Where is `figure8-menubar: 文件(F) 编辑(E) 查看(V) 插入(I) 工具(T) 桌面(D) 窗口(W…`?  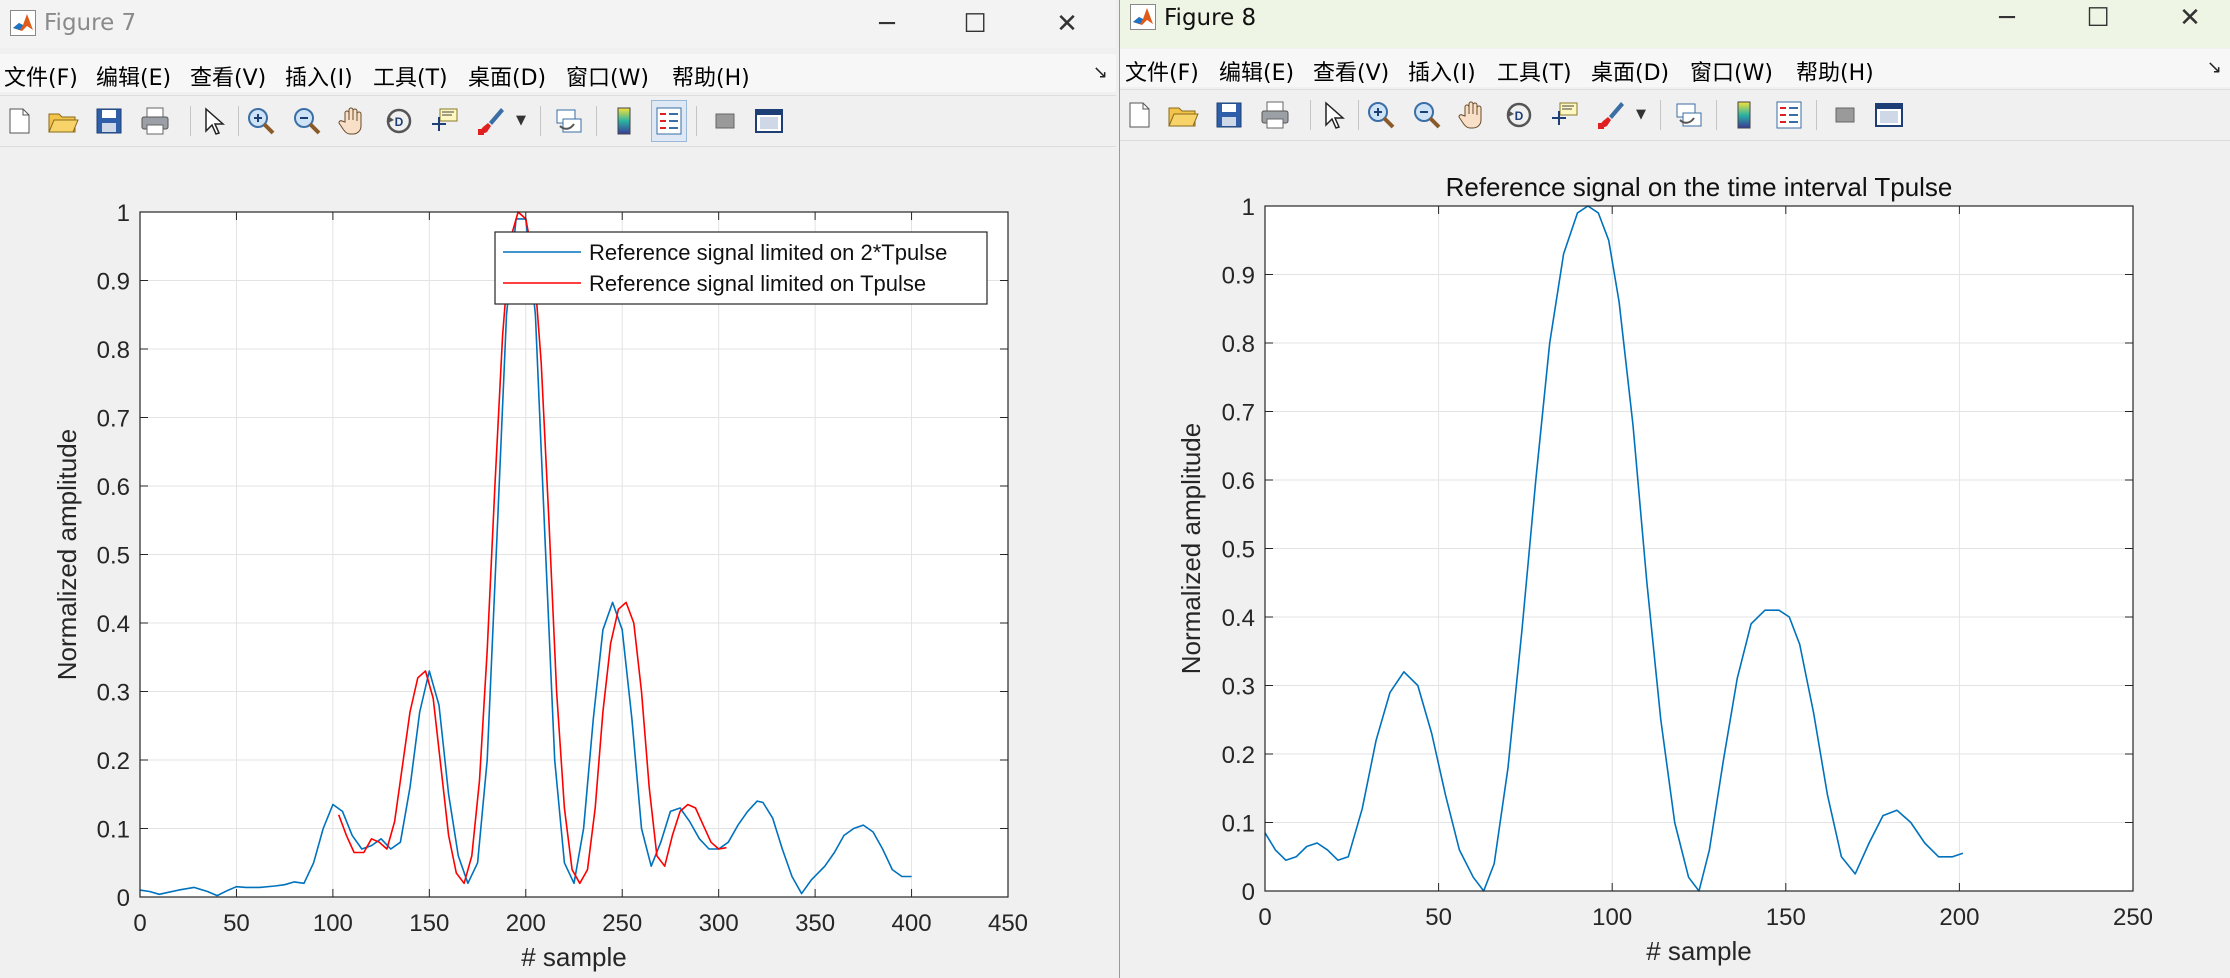
figure8-menubar: 文件(F) 编辑(E) 查看(V) 插入(I) 工具(T) 桌面(D) 窗口(W… is located at coordinates (1675, 68).